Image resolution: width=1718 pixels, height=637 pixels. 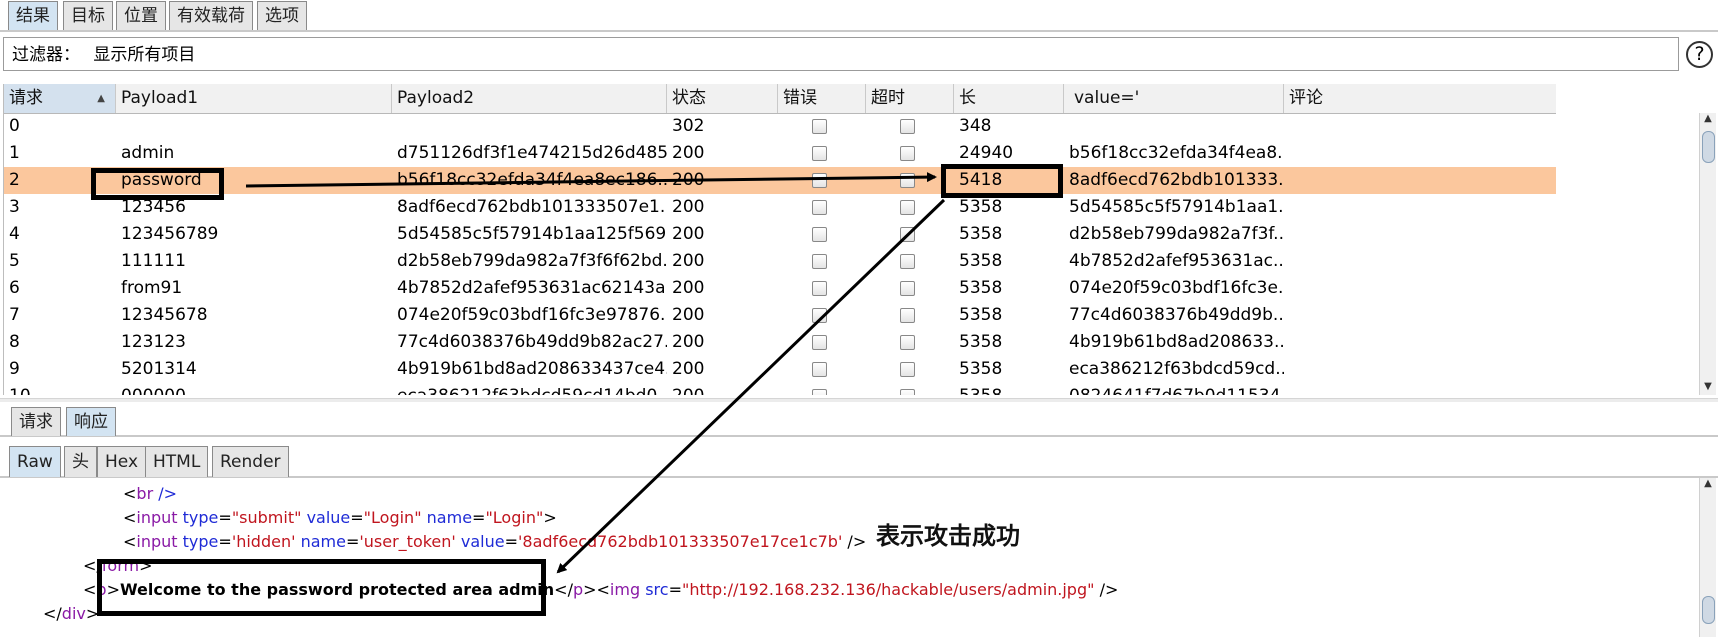 I want to click on arrow-to-welcome, so click(x=751, y=386).